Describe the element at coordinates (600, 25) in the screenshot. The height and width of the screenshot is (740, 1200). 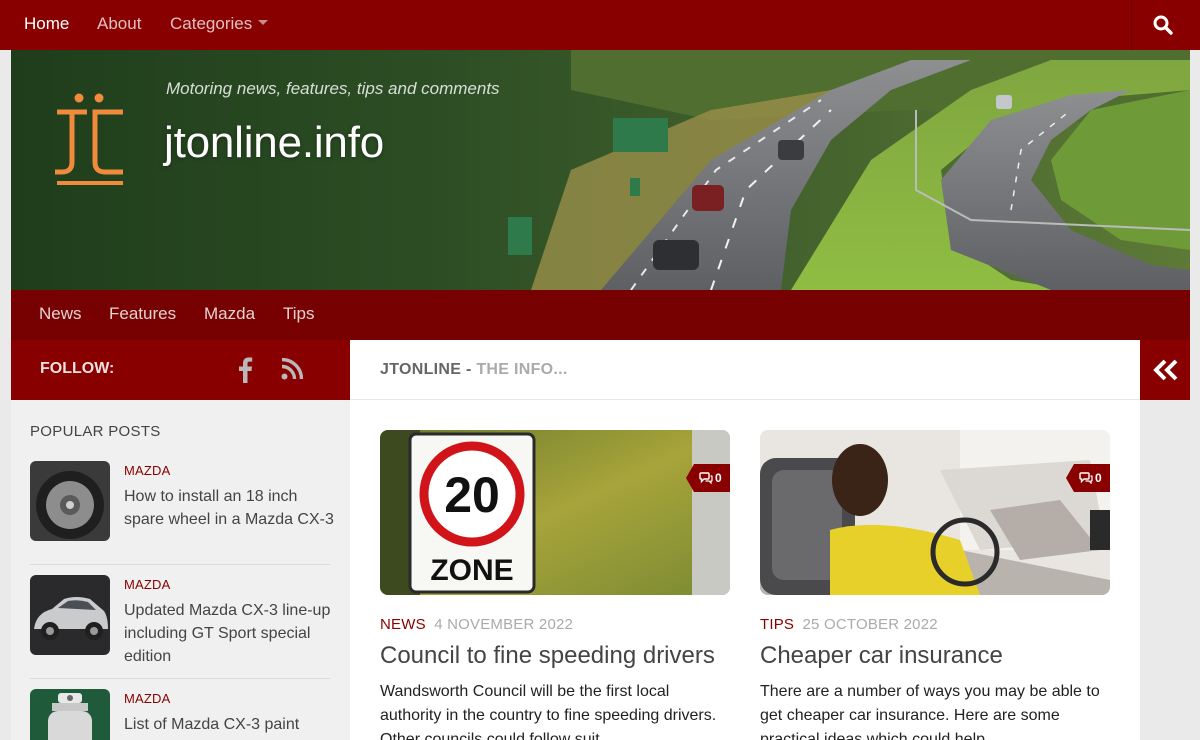
I see `top-navigation: Home About Categories` at that location.